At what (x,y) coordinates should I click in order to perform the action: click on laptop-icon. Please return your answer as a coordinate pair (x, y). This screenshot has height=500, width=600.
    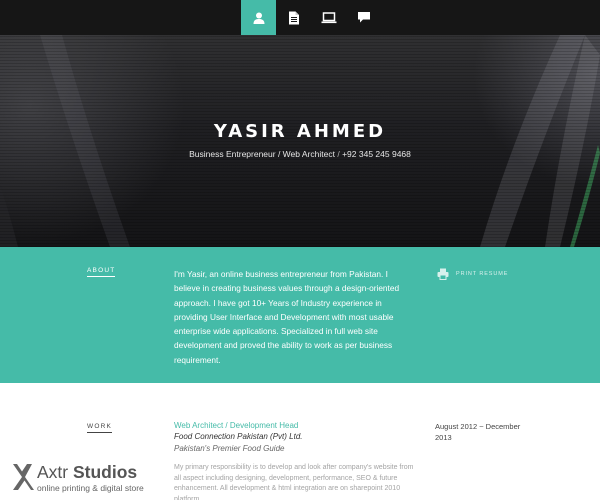
    Looking at the image, I should click on (328, 17).